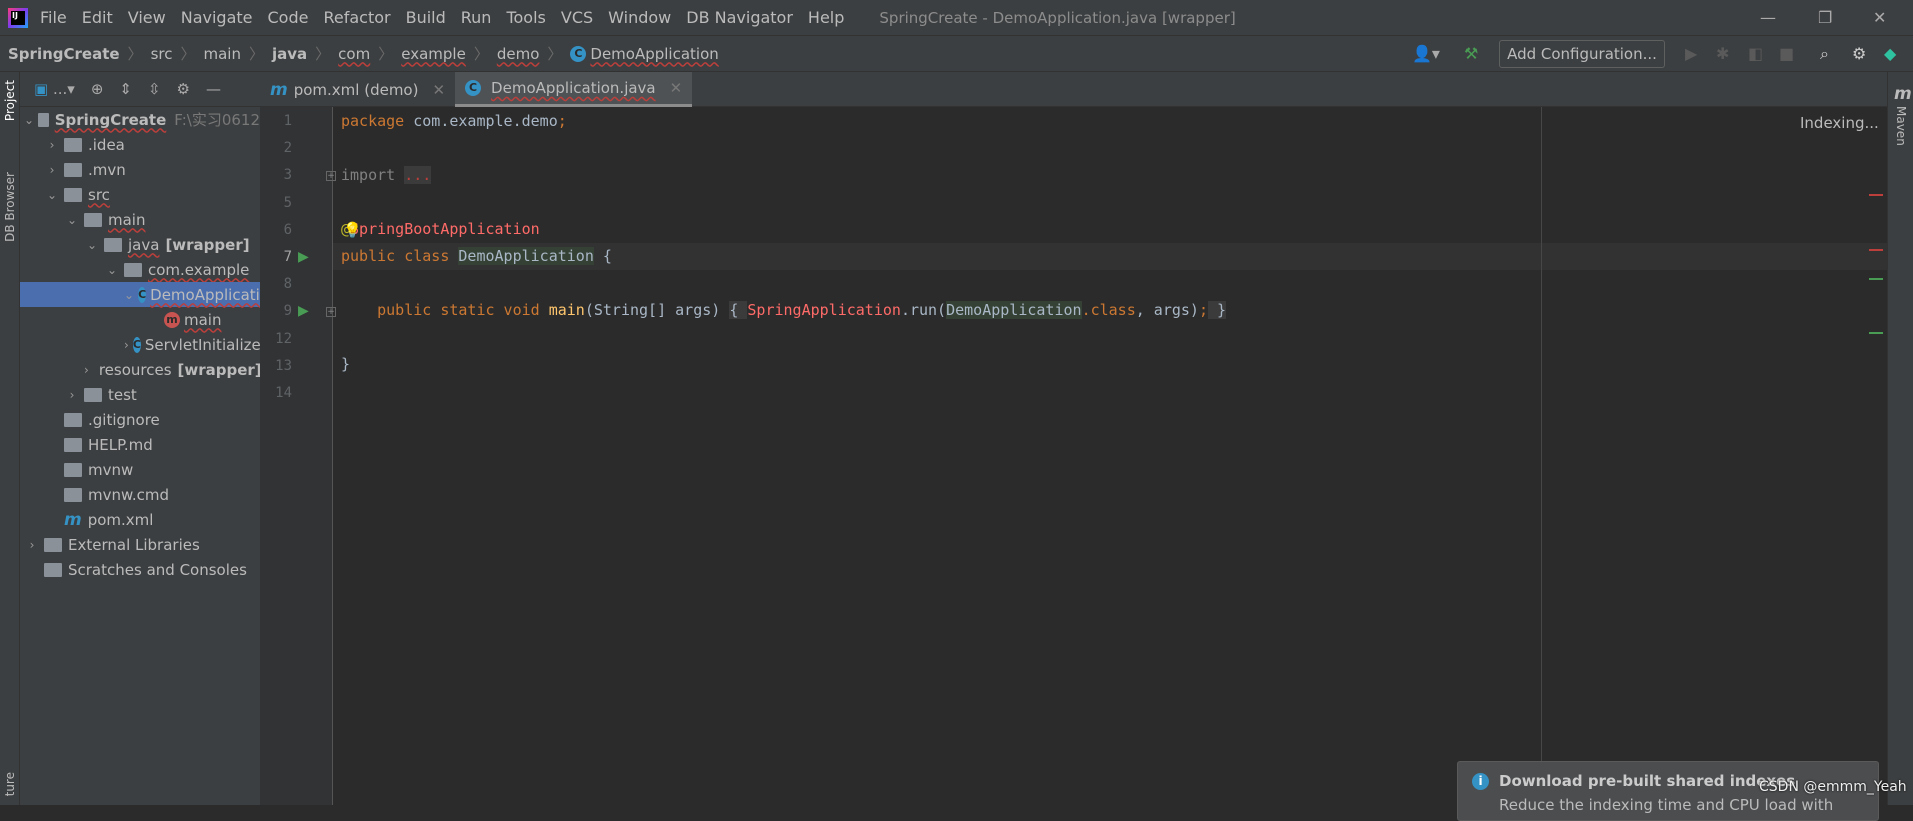  I want to click on minimize-icon: —, so click(1768, 17).